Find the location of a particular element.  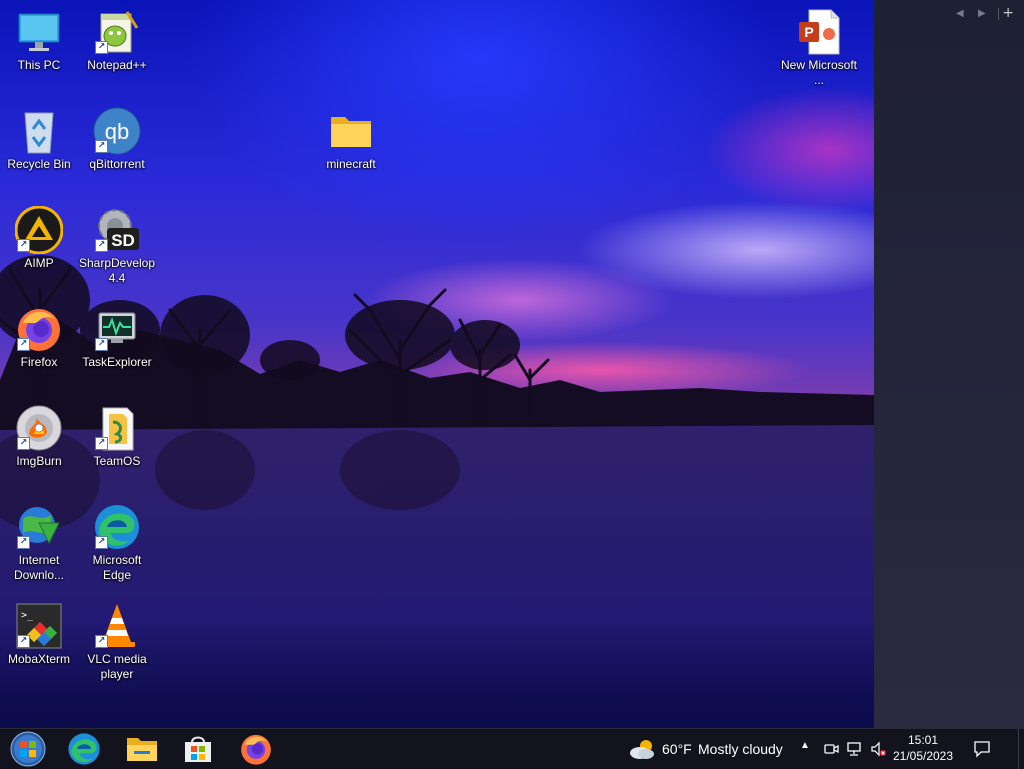

edge-icon is located at coordinates (84, 749).